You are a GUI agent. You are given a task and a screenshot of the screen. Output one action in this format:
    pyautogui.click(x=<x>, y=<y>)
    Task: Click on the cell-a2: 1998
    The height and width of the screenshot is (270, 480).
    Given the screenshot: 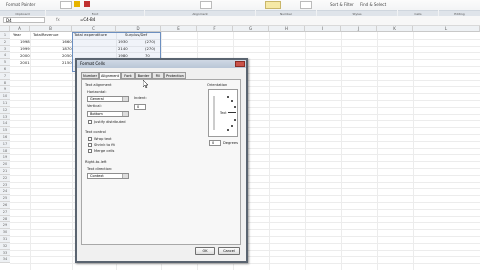 What is the action you would take?
    pyautogui.click(x=25, y=42)
    